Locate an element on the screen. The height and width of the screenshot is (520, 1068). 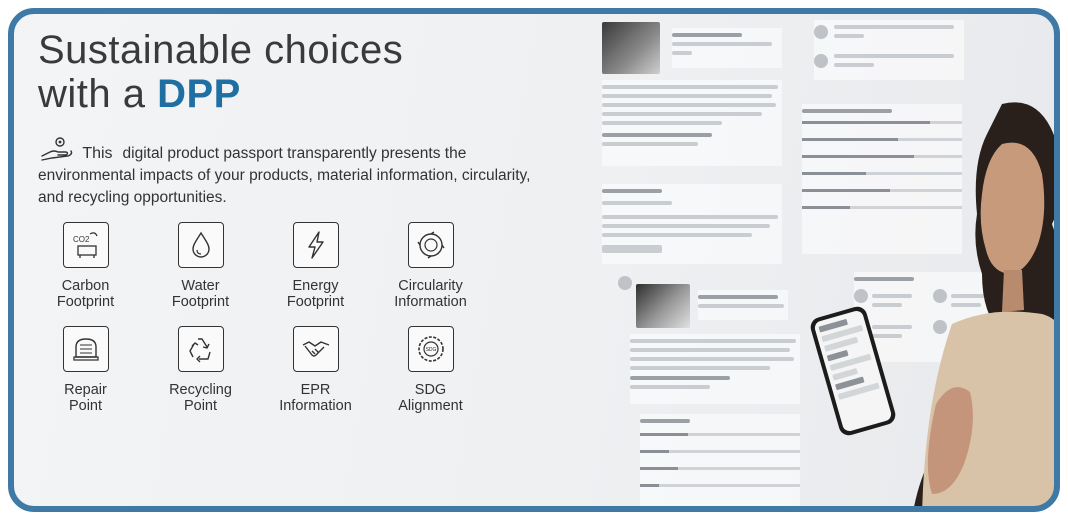
feature-label: Water Footprint is located at coordinates (200, 294).